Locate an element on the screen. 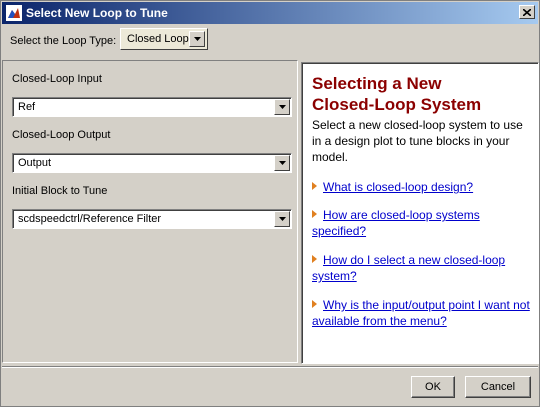 The width and height of the screenshot is (540, 407). close-button is located at coordinates (527, 12).